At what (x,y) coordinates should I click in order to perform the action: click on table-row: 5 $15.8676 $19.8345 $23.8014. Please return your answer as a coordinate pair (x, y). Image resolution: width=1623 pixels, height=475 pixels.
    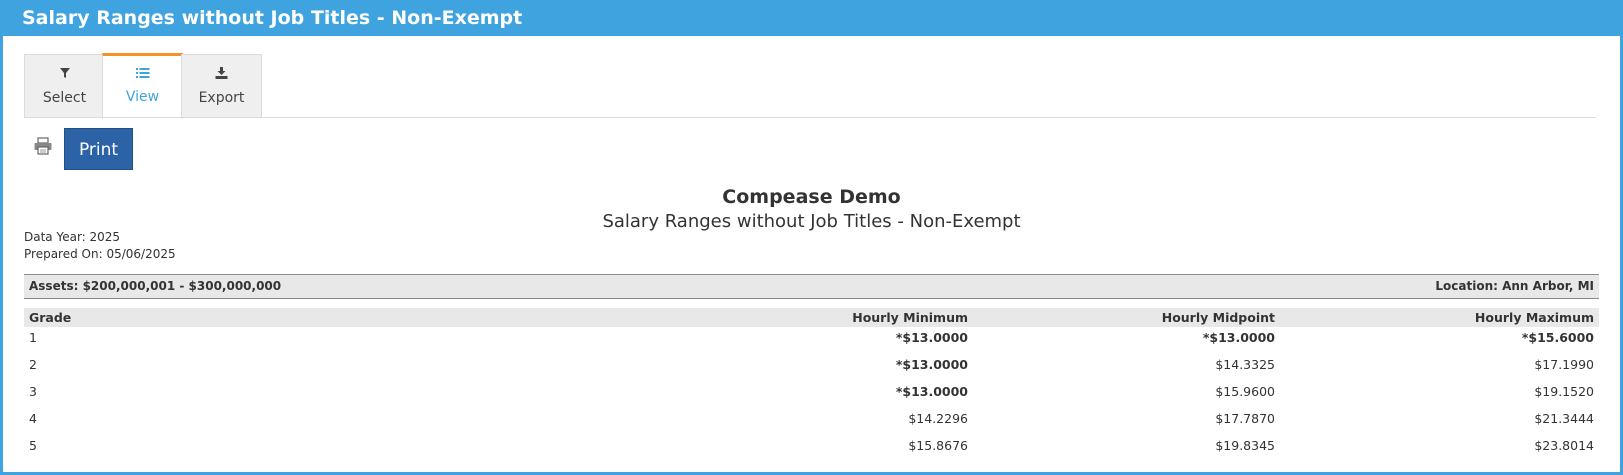
    Looking at the image, I should click on (811, 446).